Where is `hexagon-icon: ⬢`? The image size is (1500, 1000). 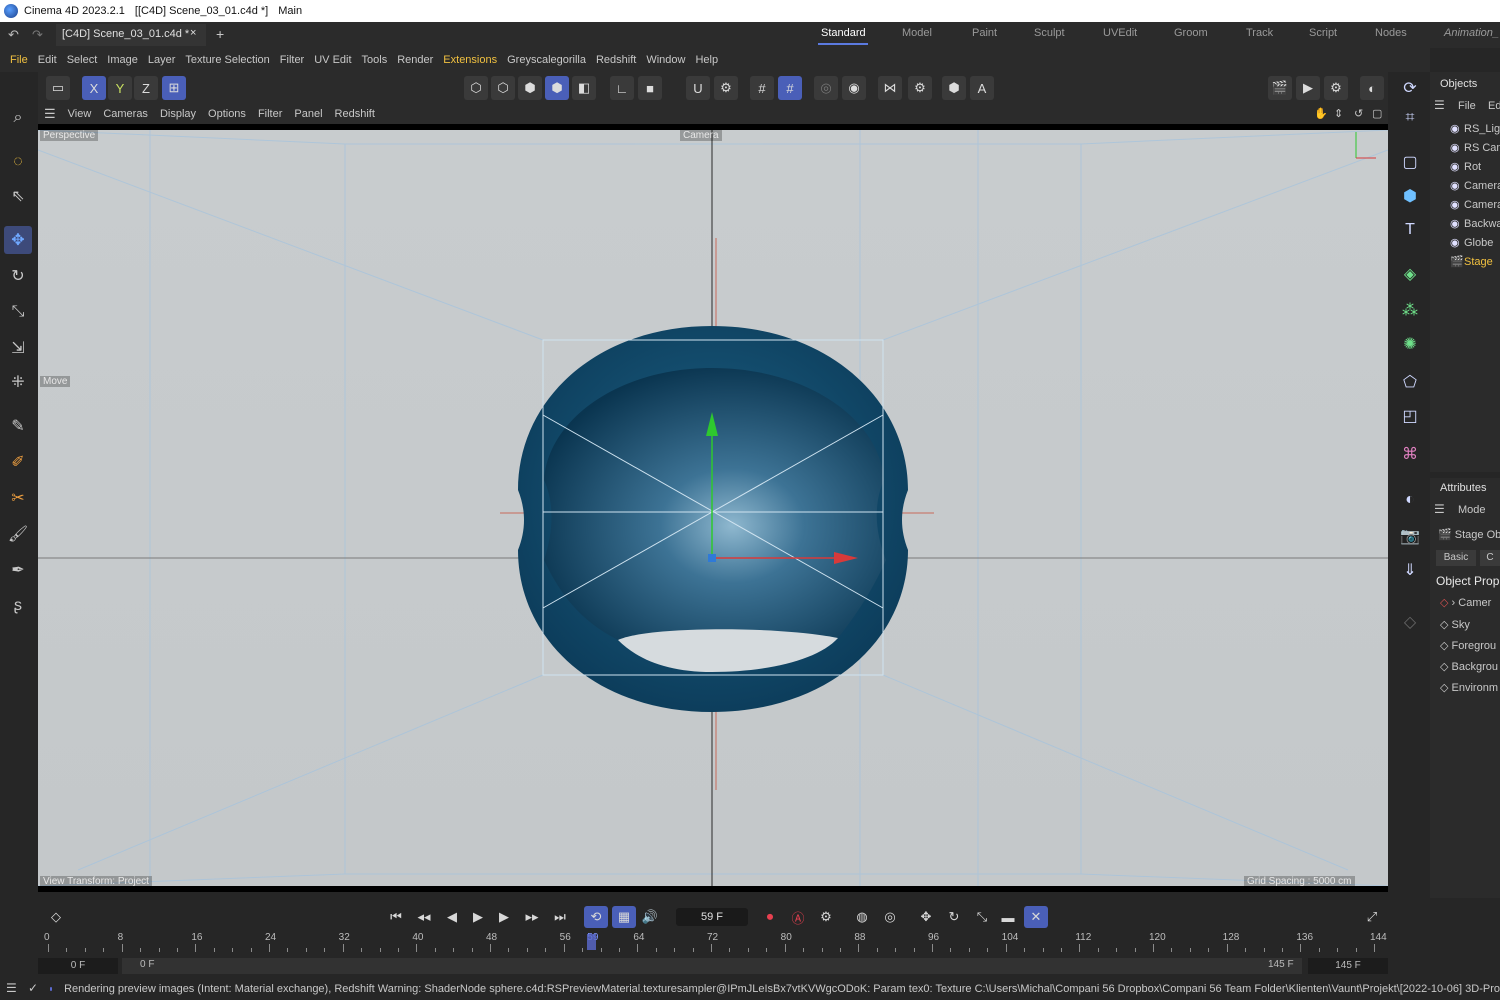
hexagon-icon: ⬢ is located at coordinates (954, 88).